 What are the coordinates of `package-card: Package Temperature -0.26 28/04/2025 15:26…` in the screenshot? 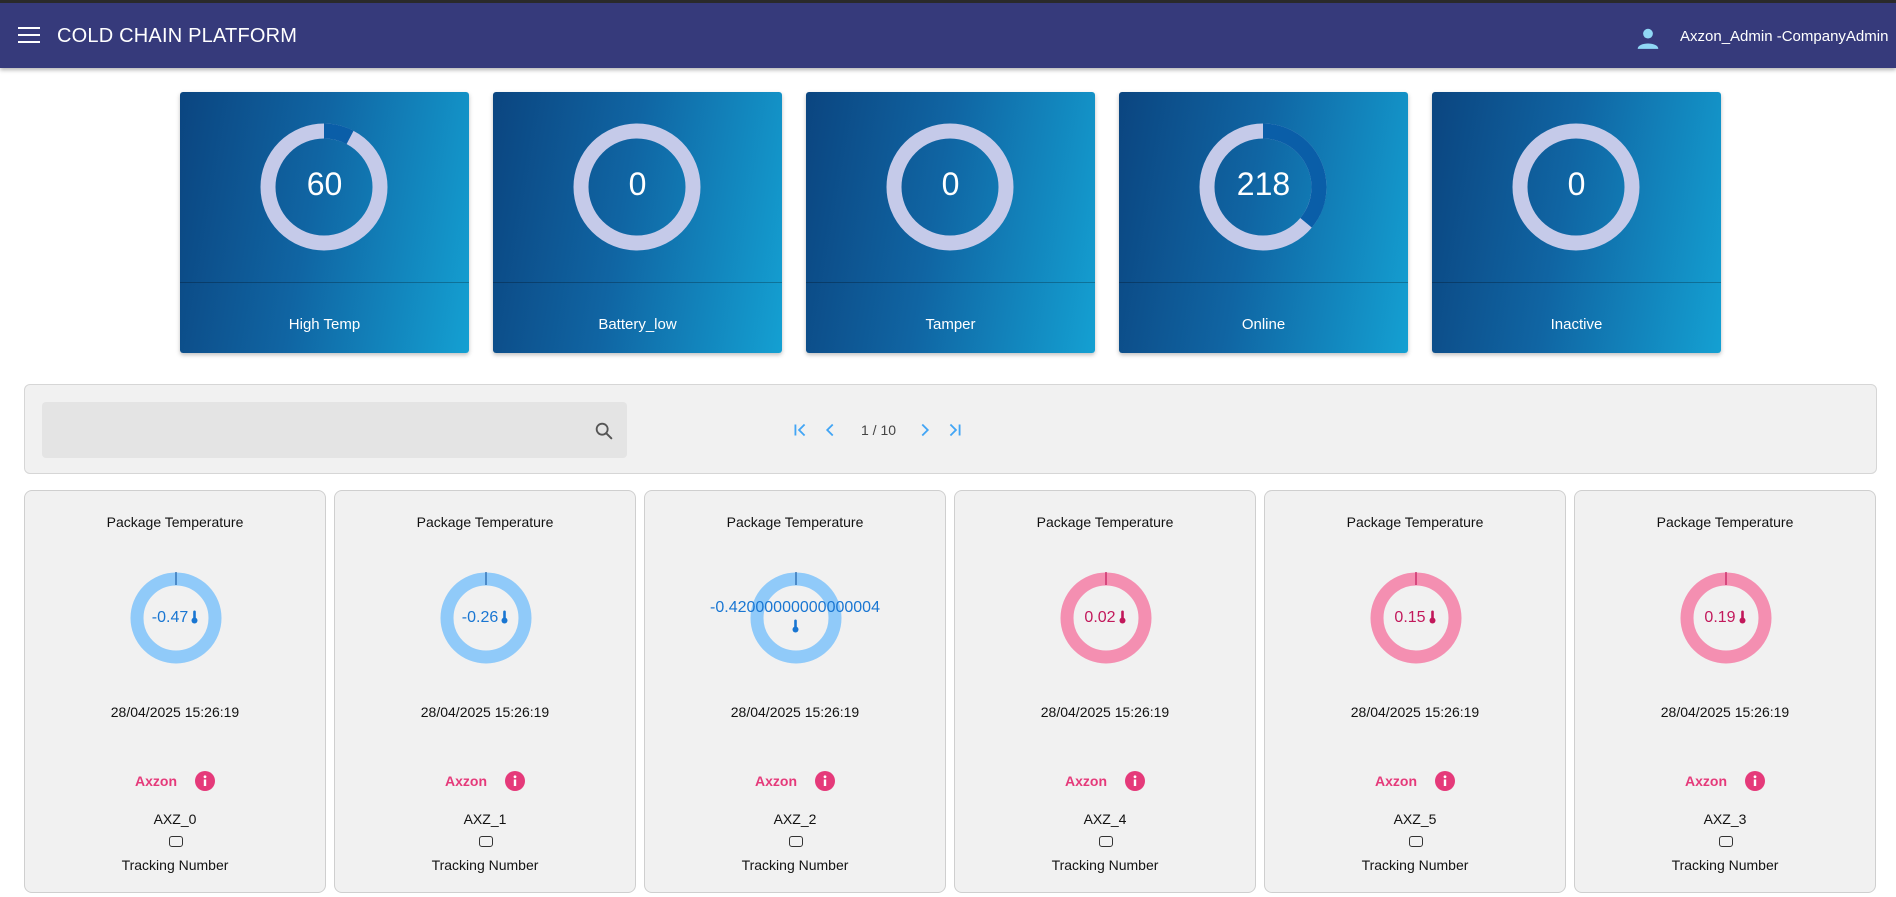 It's located at (485, 691).